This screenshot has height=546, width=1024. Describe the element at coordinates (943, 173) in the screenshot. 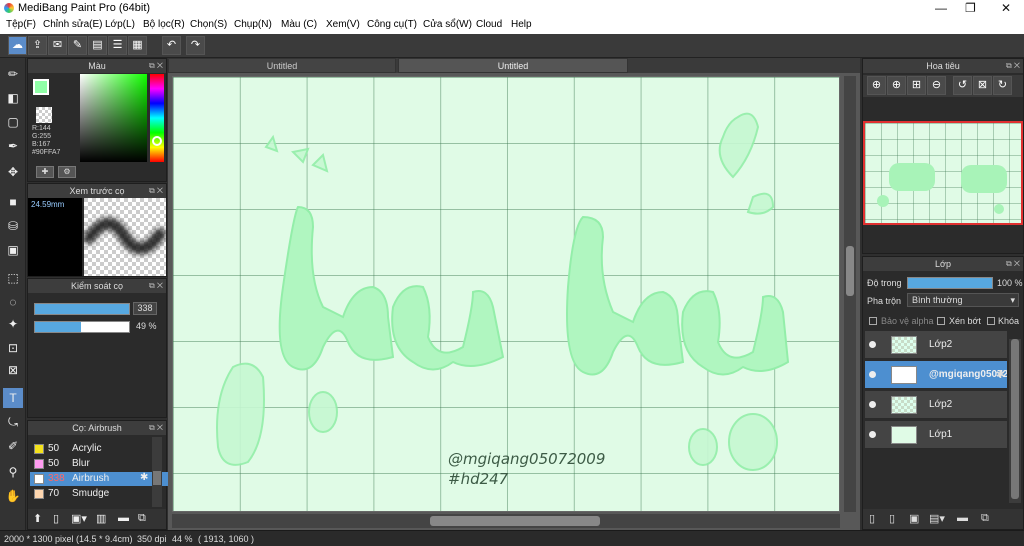

I see `navigator-thumbnail` at that location.